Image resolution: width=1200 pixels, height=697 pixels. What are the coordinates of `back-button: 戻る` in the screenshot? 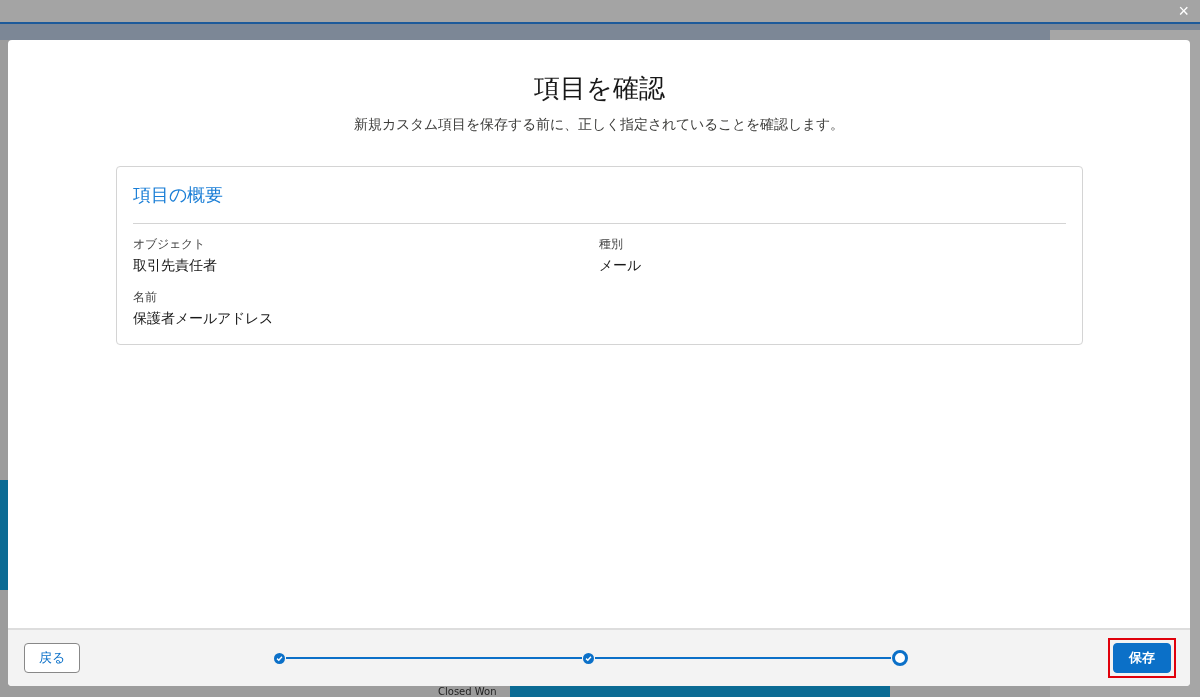 It's located at (52, 658).